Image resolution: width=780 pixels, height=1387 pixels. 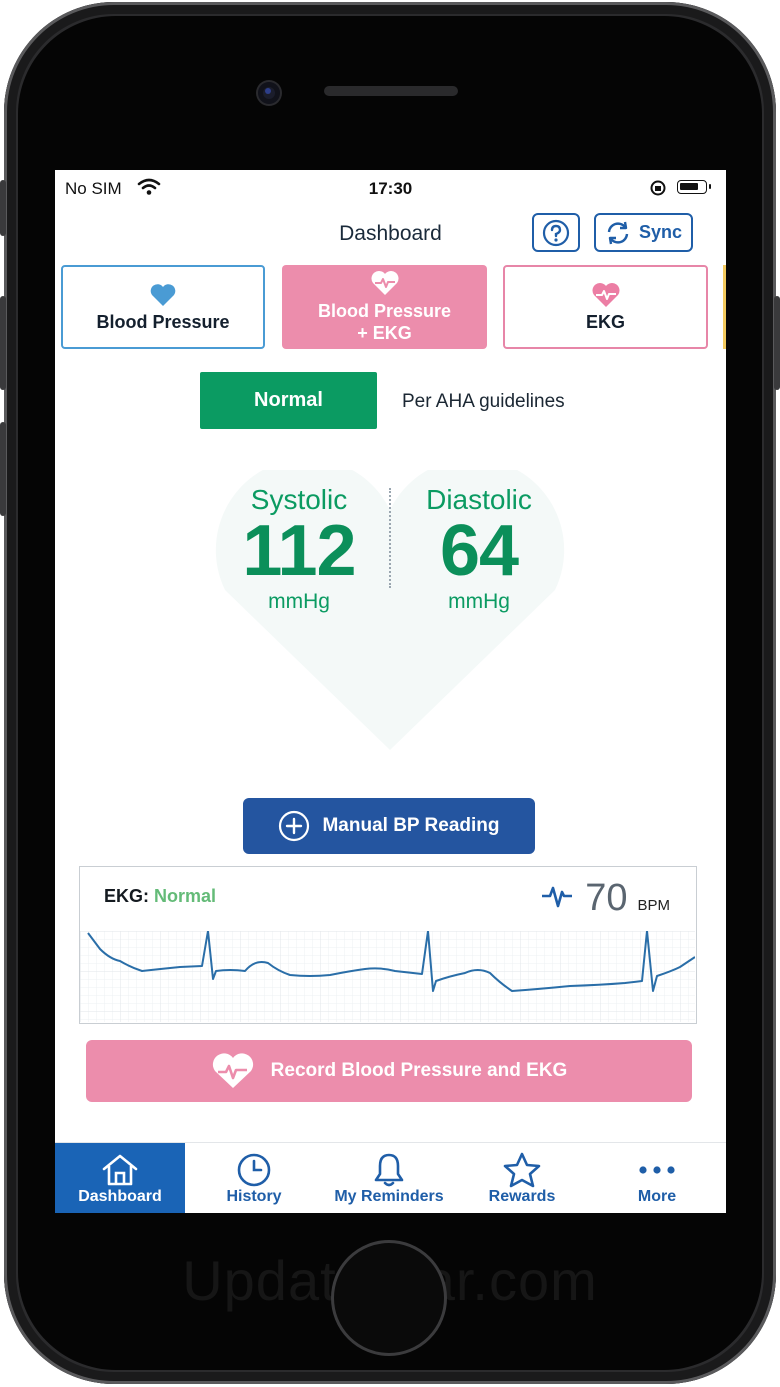 I want to click on tab-rewards: Rewards, so click(x=522, y=1178).